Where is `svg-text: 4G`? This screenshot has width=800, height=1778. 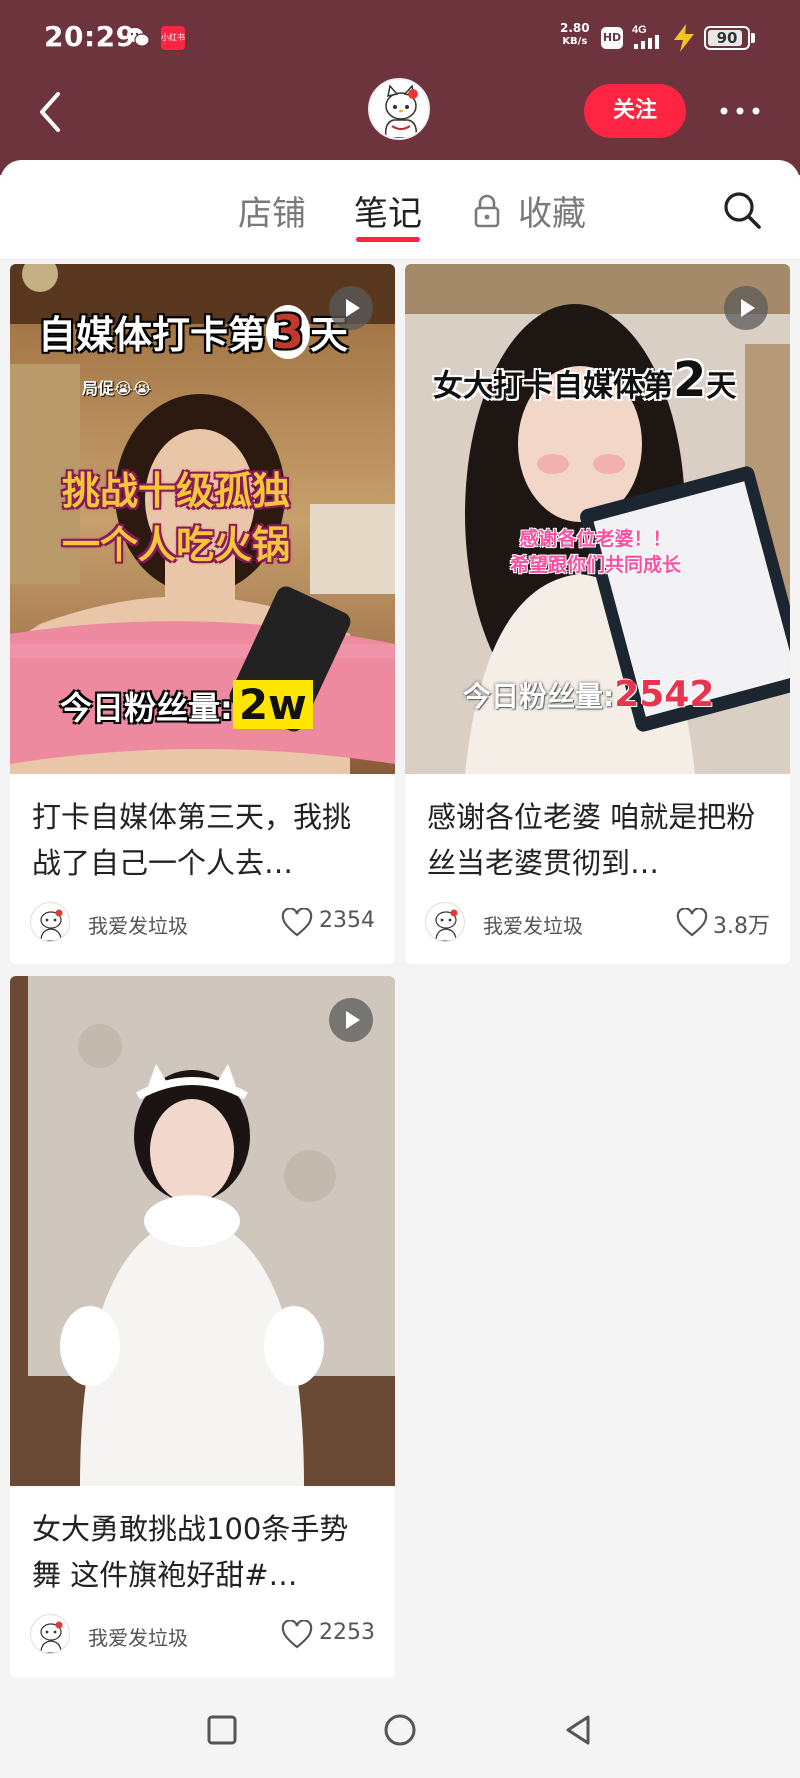
svg-text: 4G is located at coordinates (639, 30).